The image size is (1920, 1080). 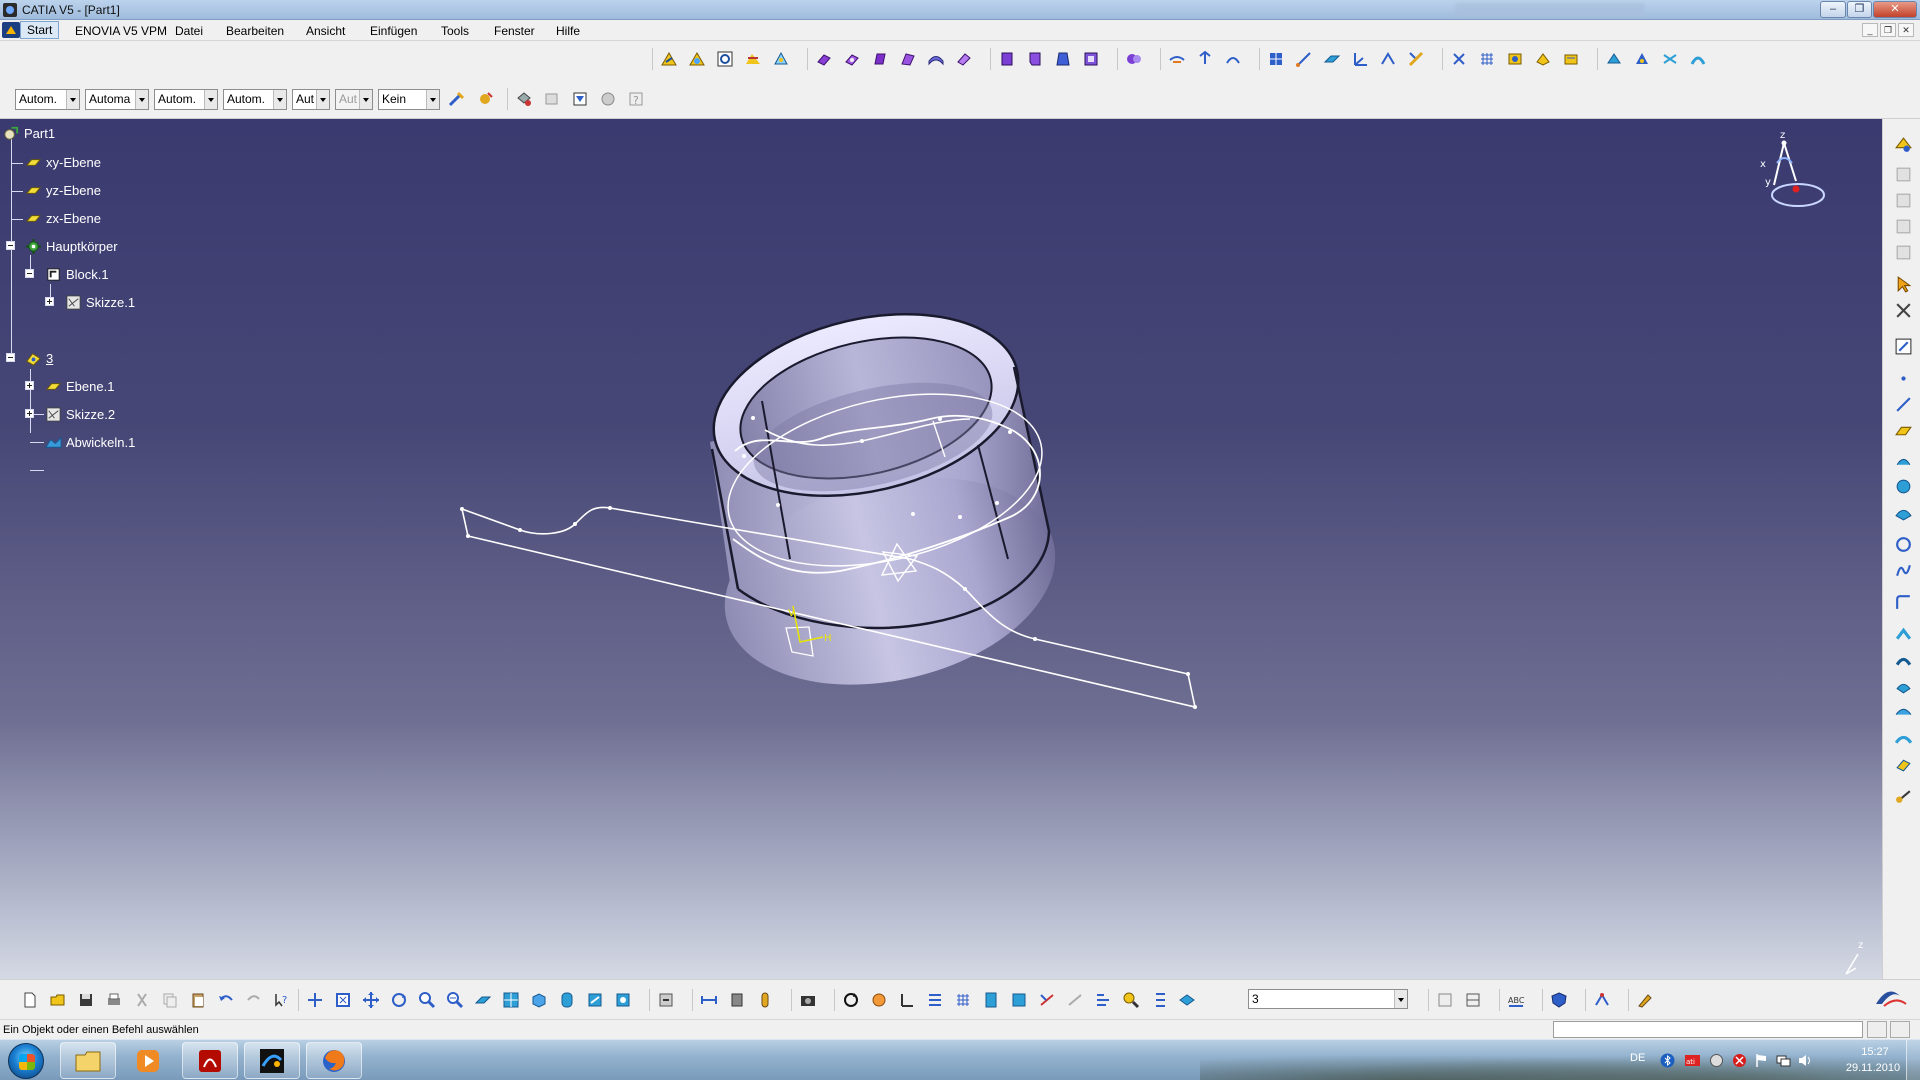 What do you see at coordinates (607, 99) in the screenshot?
I see `layer-filter-icon` at bounding box center [607, 99].